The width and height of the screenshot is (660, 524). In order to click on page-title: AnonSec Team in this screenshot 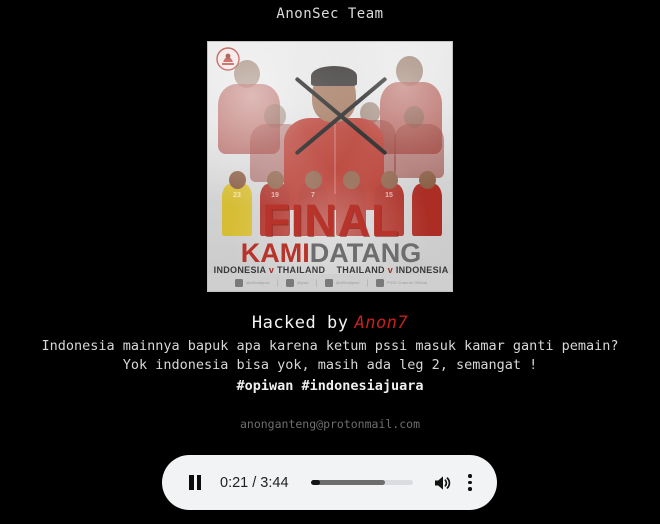, I will do `click(330, 14)`.